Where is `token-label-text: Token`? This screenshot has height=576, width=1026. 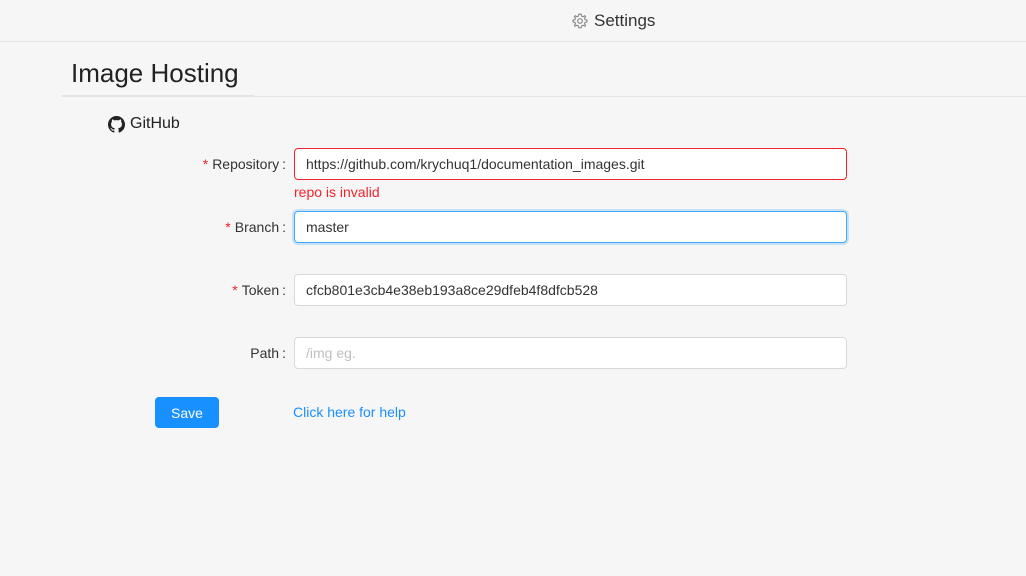
token-label-text: Token is located at coordinates (260, 290).